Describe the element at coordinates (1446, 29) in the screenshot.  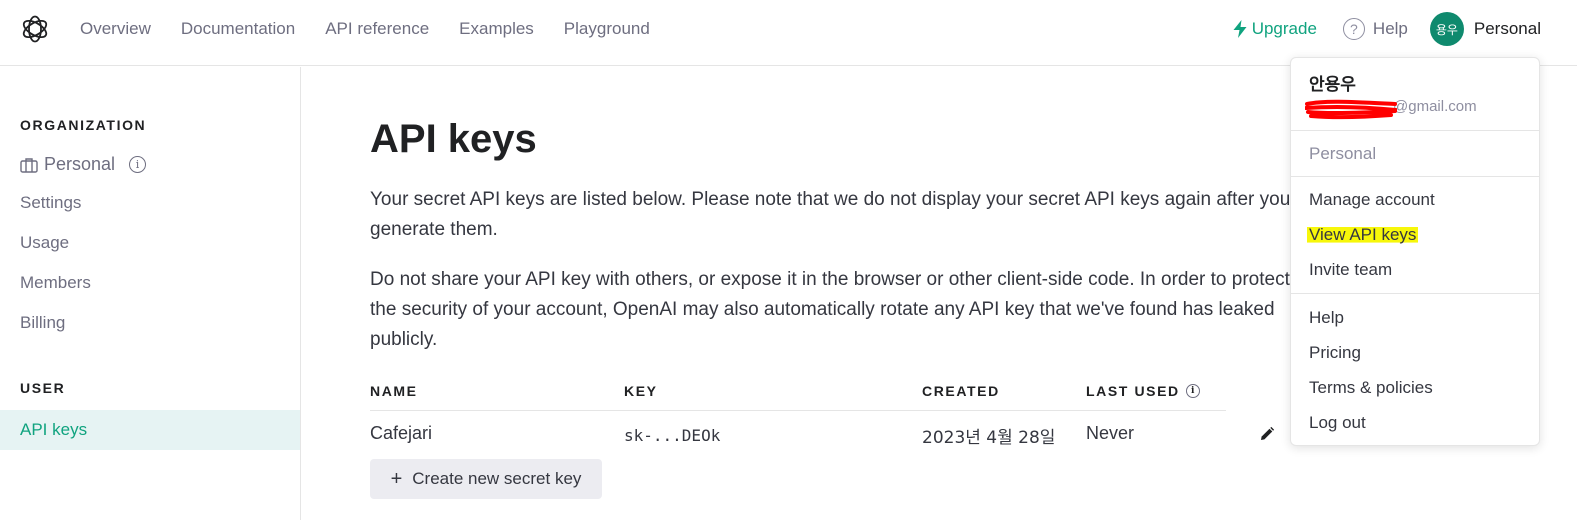
I see `avatar: 용우` at that location.